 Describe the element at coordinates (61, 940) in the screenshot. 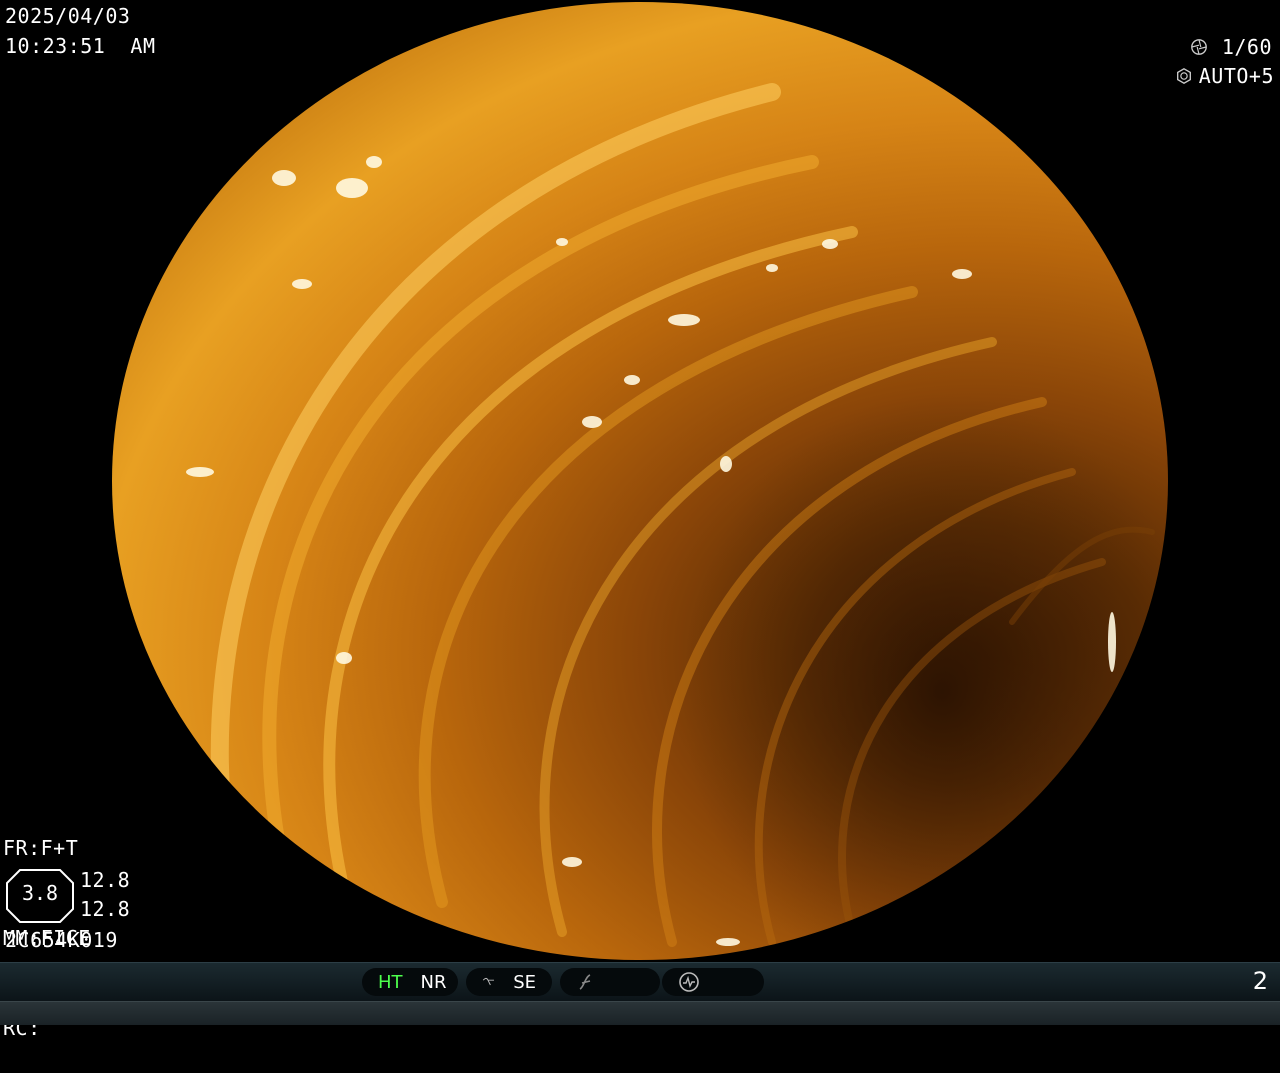

I see `scope-id-label: 2C654K019` at that location.